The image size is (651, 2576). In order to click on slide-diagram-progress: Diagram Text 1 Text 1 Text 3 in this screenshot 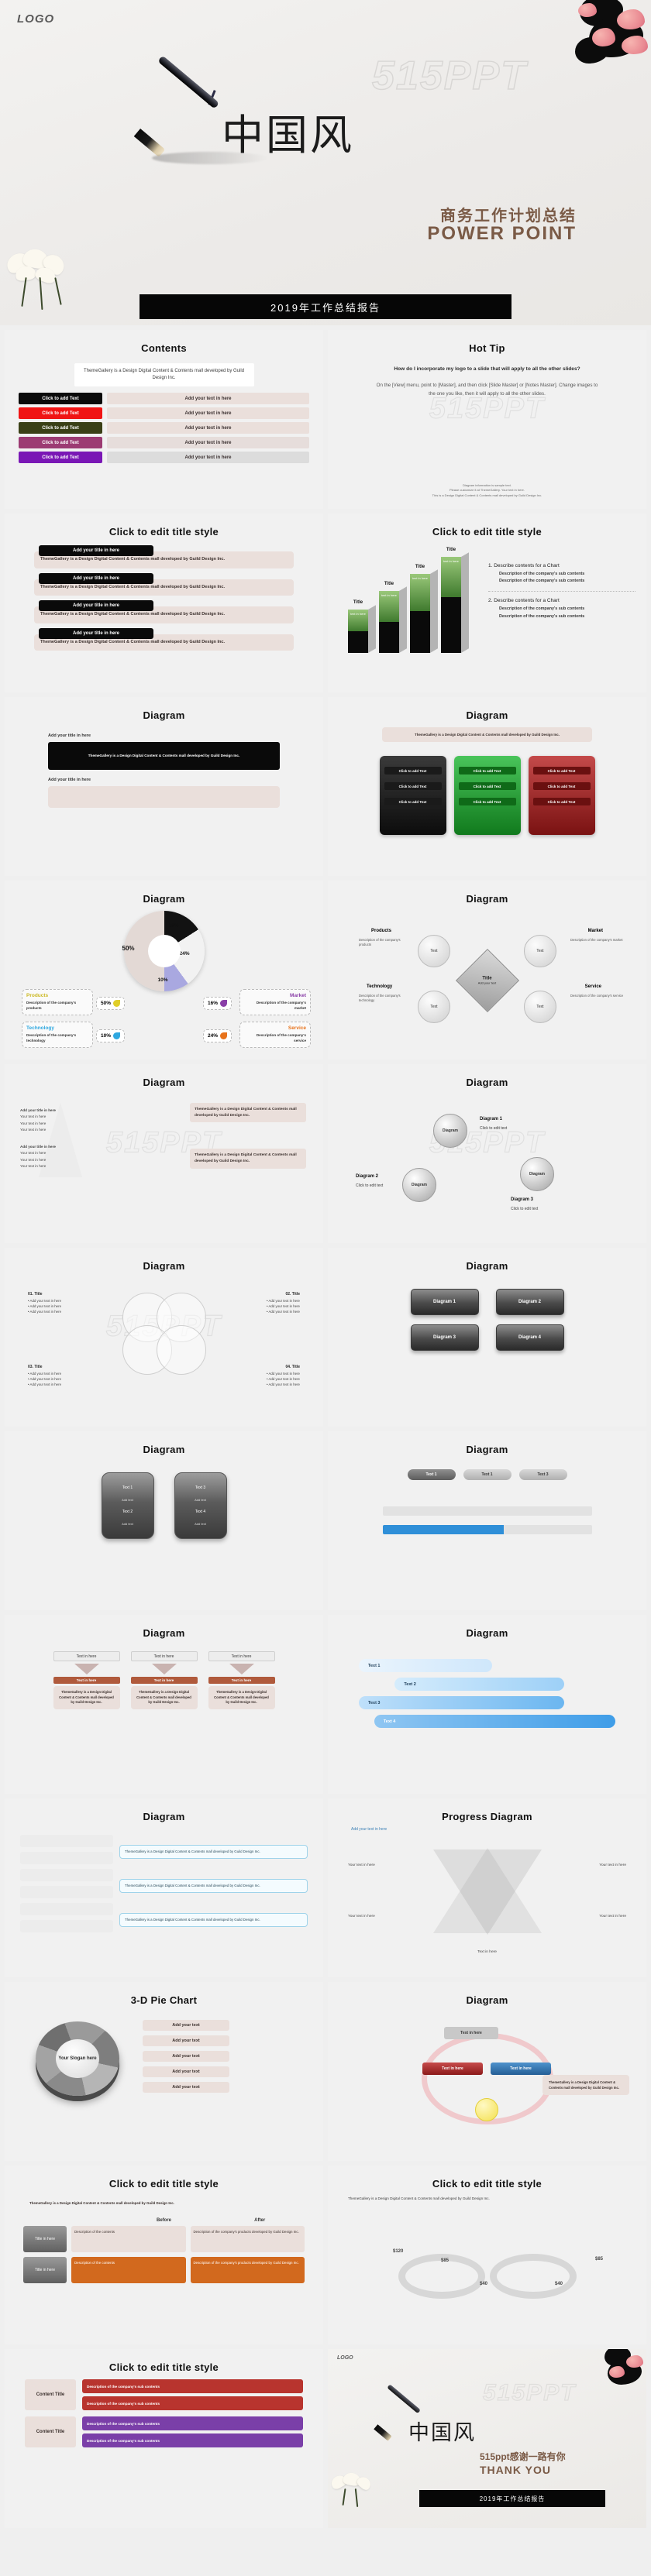, I will do `click(487, 1520)`.